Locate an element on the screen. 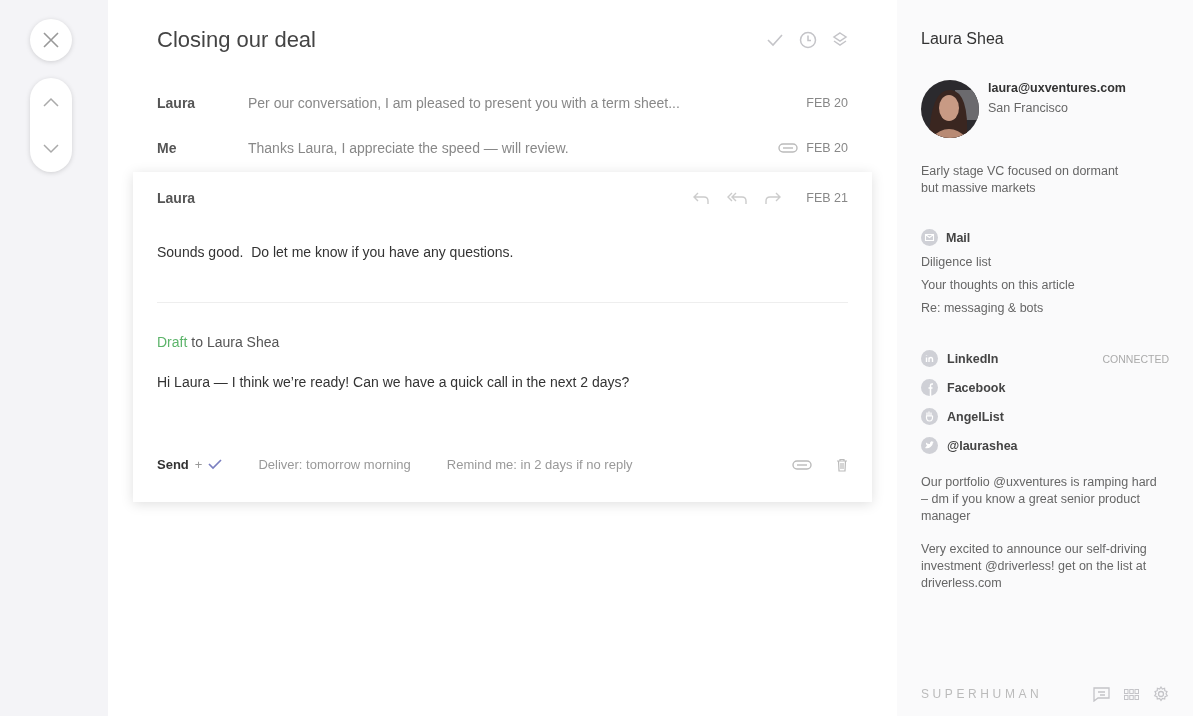  close-icon is located at coordinates (51, 40).